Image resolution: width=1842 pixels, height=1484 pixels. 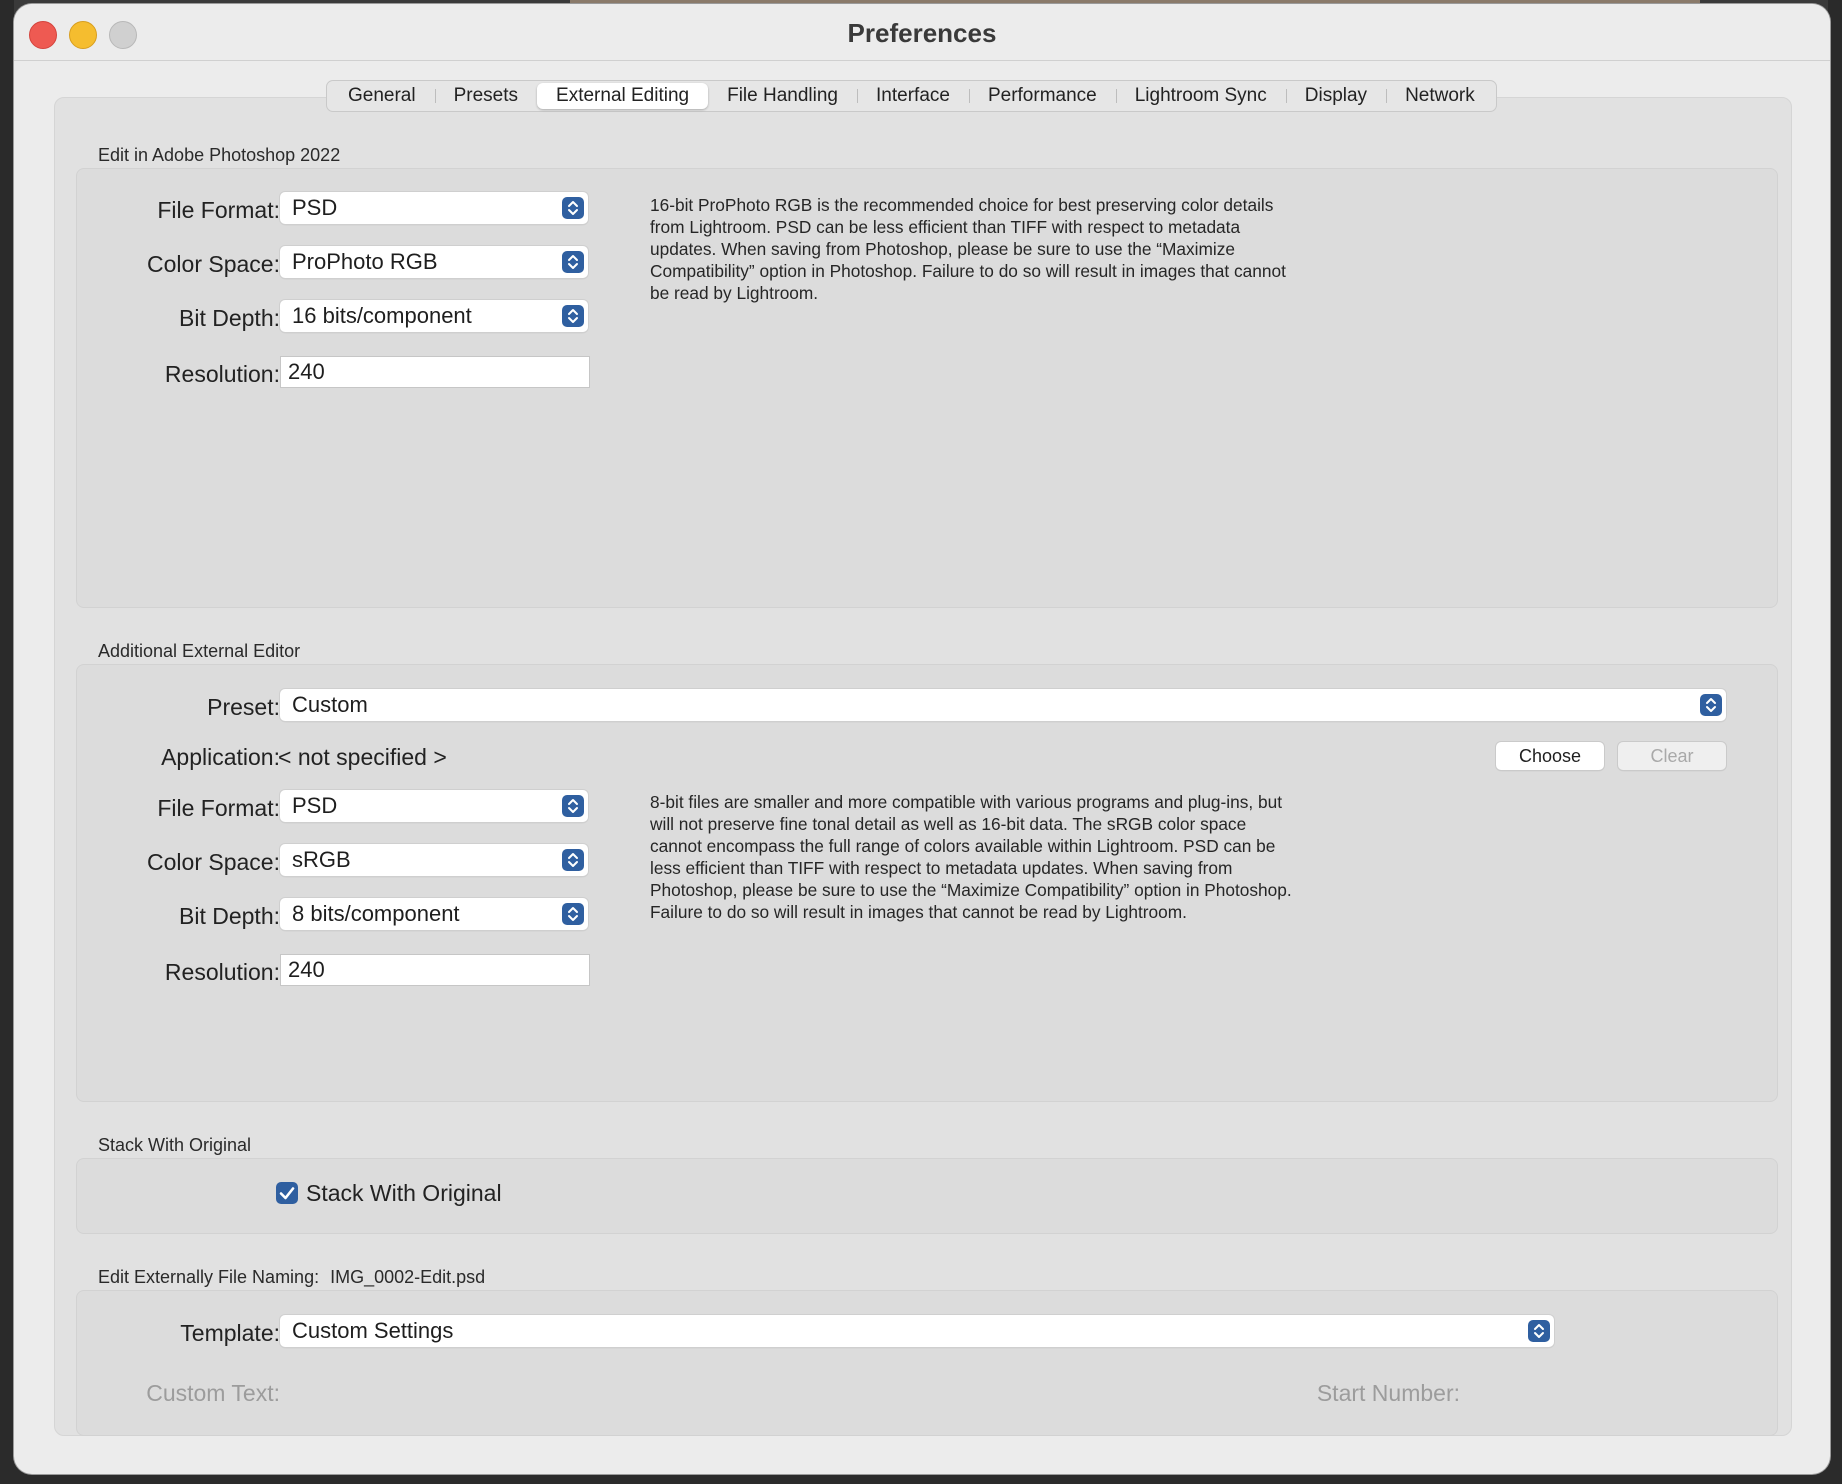 I want to click on application-label: Application:, so click(x=220, y=757).